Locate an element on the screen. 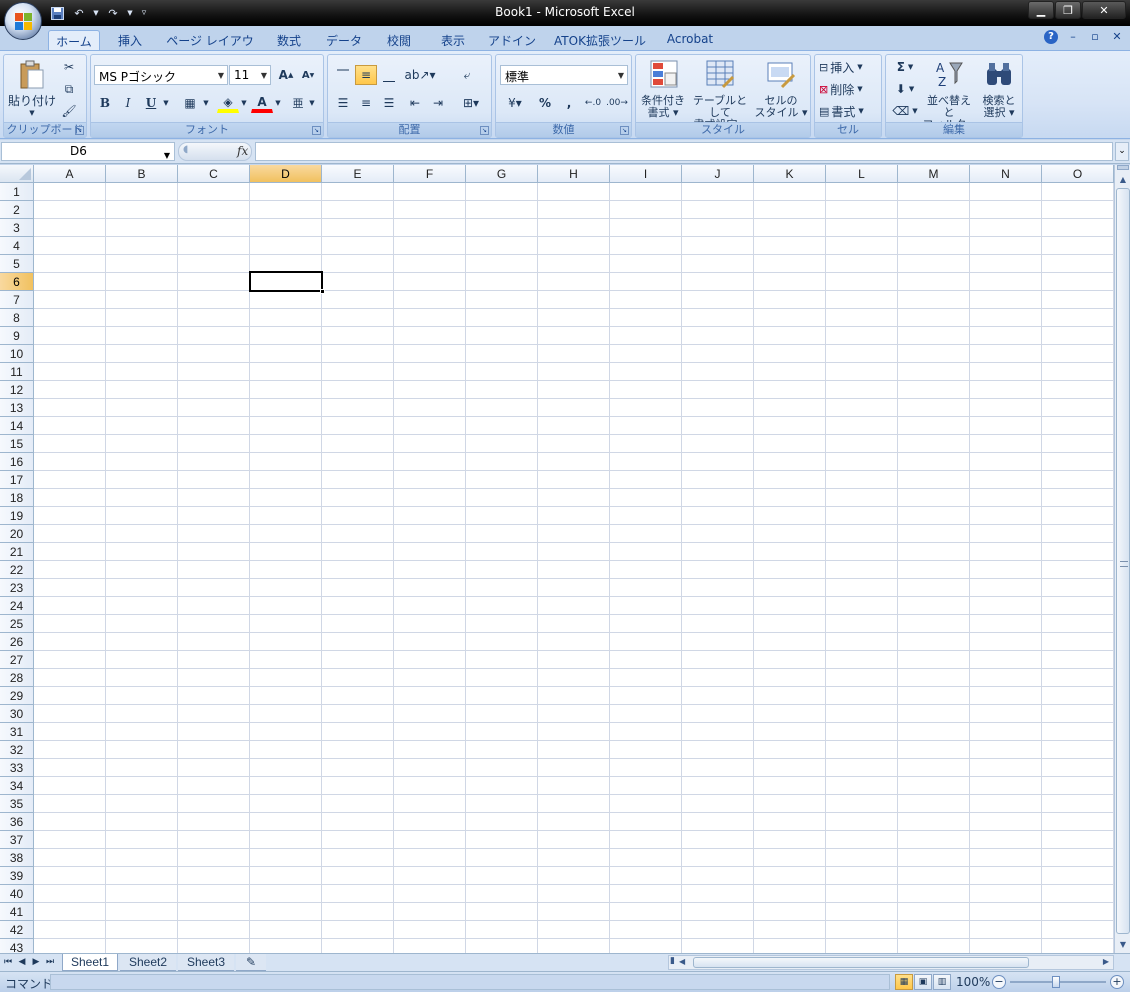 This screenshot has width=1130, height=992. column-header: A is located at coordinates (70, 174).